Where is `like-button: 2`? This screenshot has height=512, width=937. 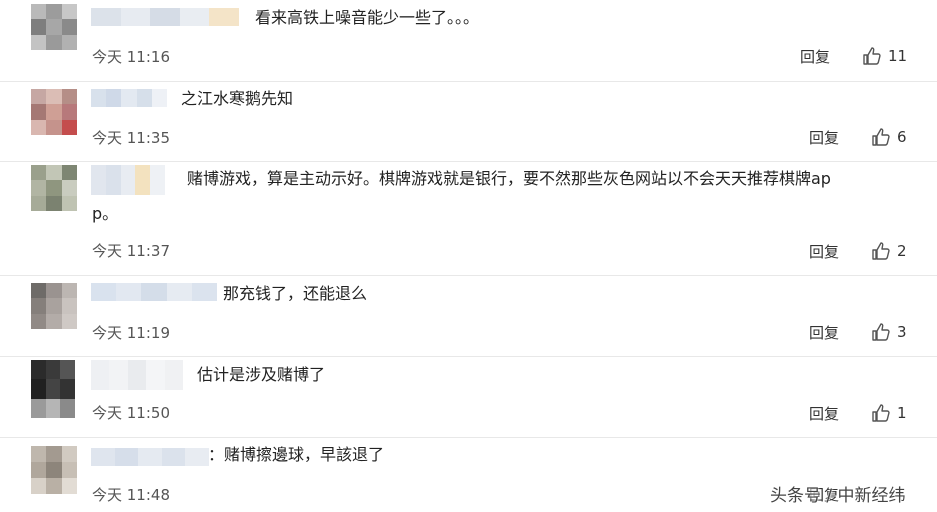 like-button: 2 is located at coordinates (889, 251).